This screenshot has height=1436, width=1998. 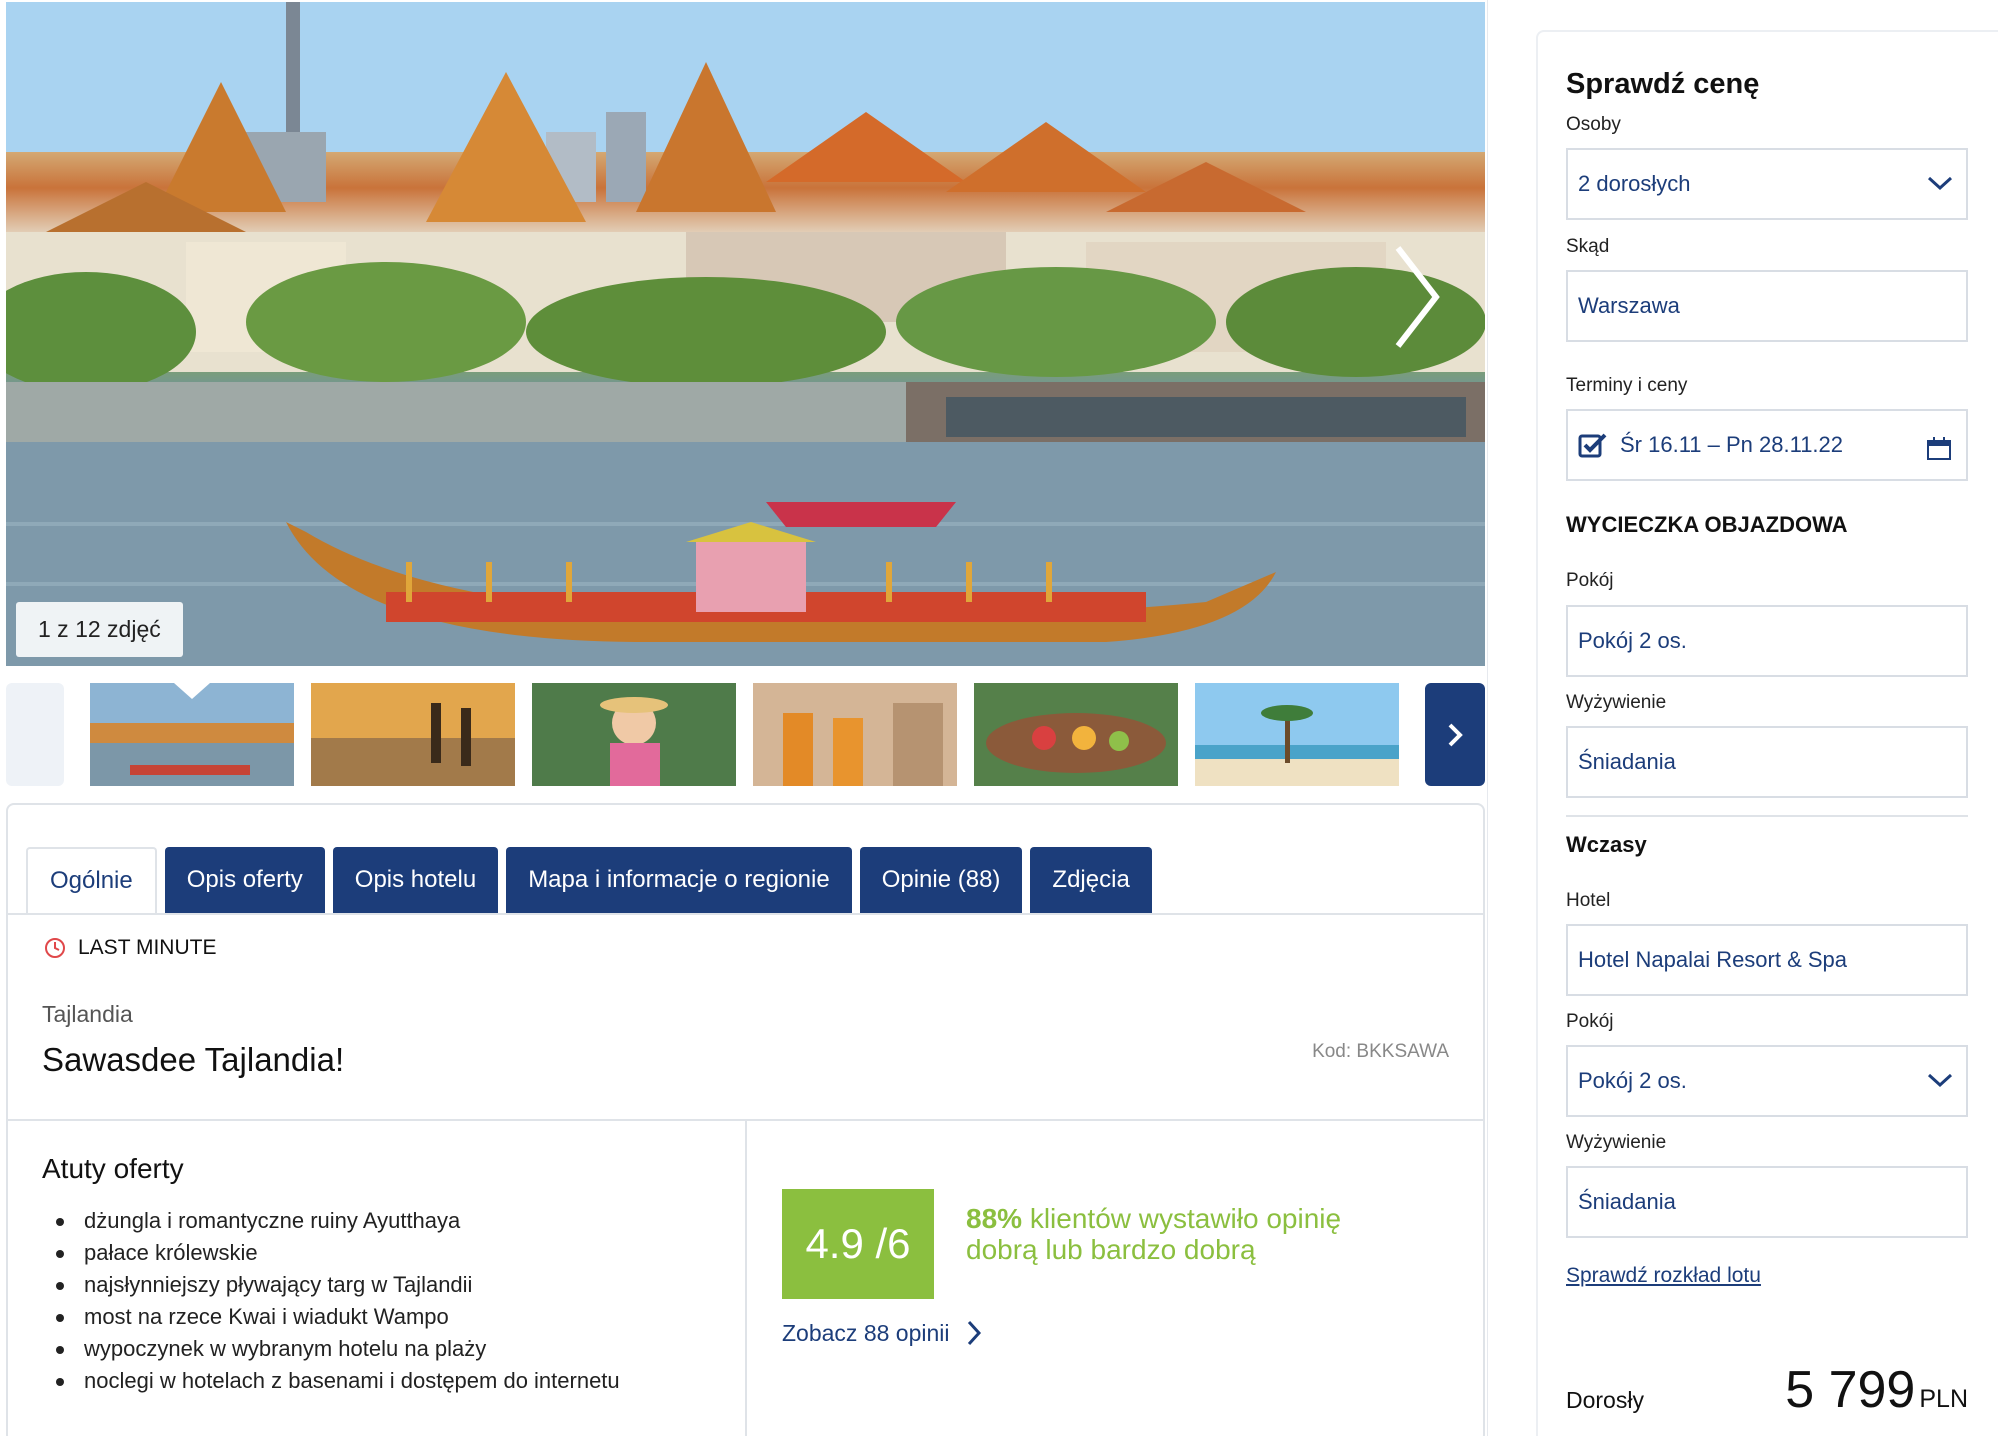 What do you see at coordinates (35, 734) in the screenshot?
I see `thumbs-prev-button` at bounding box center [35, 734].